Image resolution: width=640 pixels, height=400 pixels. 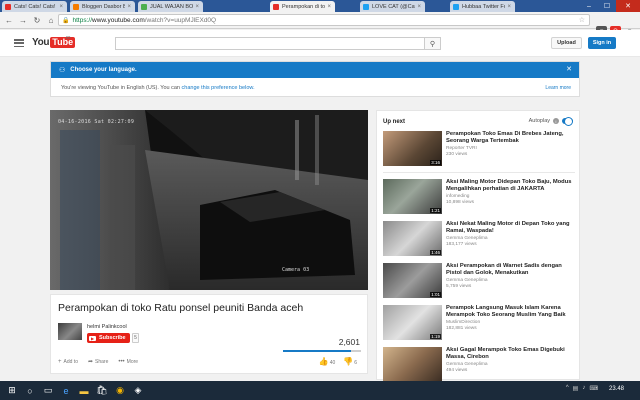 I want to click on thumbs-up-icon: 👍, so click(x=323, y=361).